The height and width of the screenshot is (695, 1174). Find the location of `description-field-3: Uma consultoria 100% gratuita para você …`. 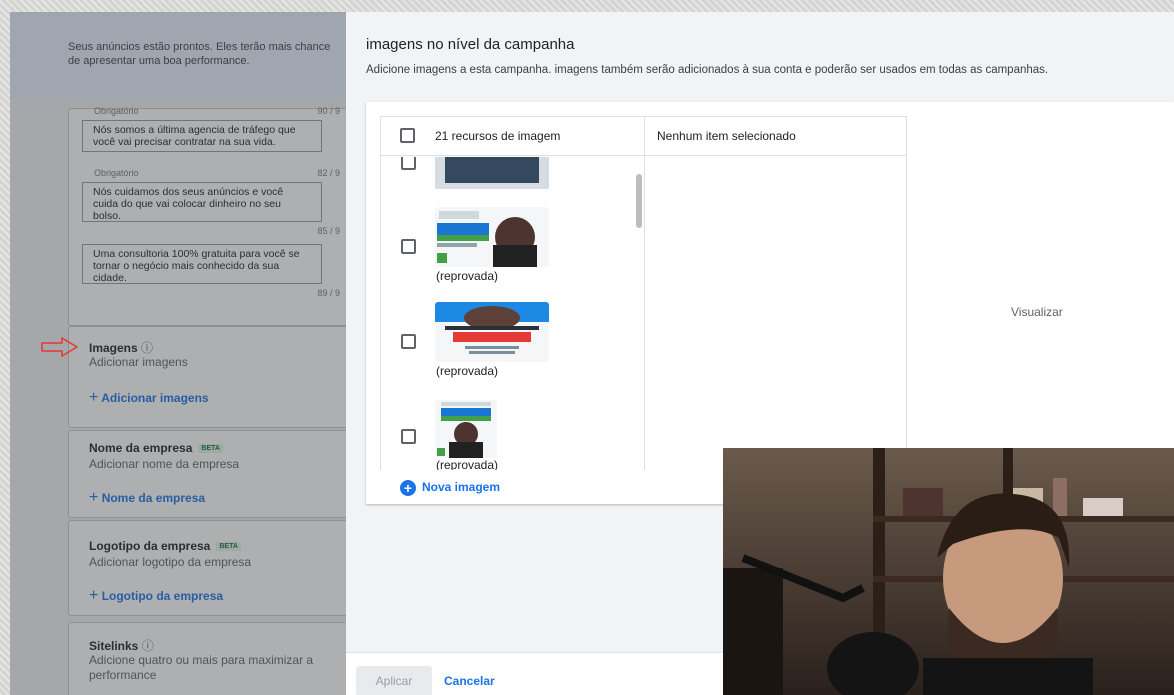

description-field-3: Uma consultoria 100% gratuita para você … is located at coordinates (202, 264).